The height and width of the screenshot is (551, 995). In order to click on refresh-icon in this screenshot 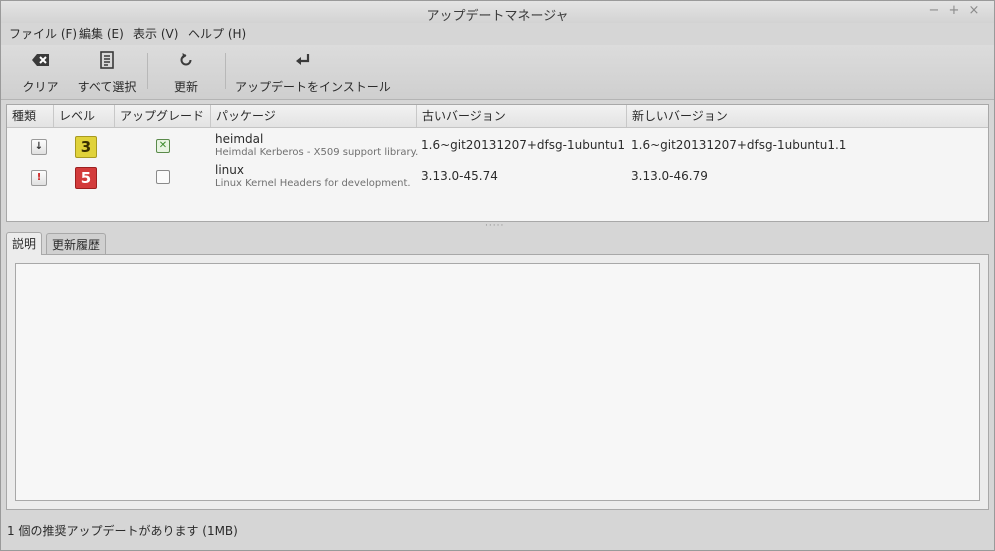, I will do `click(186, 59)`.